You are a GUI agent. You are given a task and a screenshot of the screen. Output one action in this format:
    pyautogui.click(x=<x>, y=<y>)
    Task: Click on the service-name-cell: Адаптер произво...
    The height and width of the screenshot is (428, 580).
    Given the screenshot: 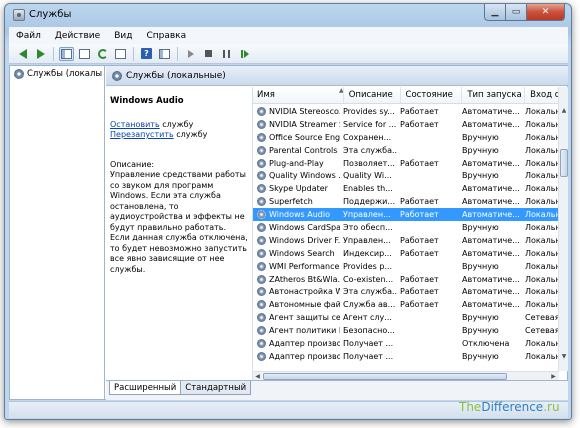 What is the action you would take?
    pyautogui.click(x=296, y=343)
    